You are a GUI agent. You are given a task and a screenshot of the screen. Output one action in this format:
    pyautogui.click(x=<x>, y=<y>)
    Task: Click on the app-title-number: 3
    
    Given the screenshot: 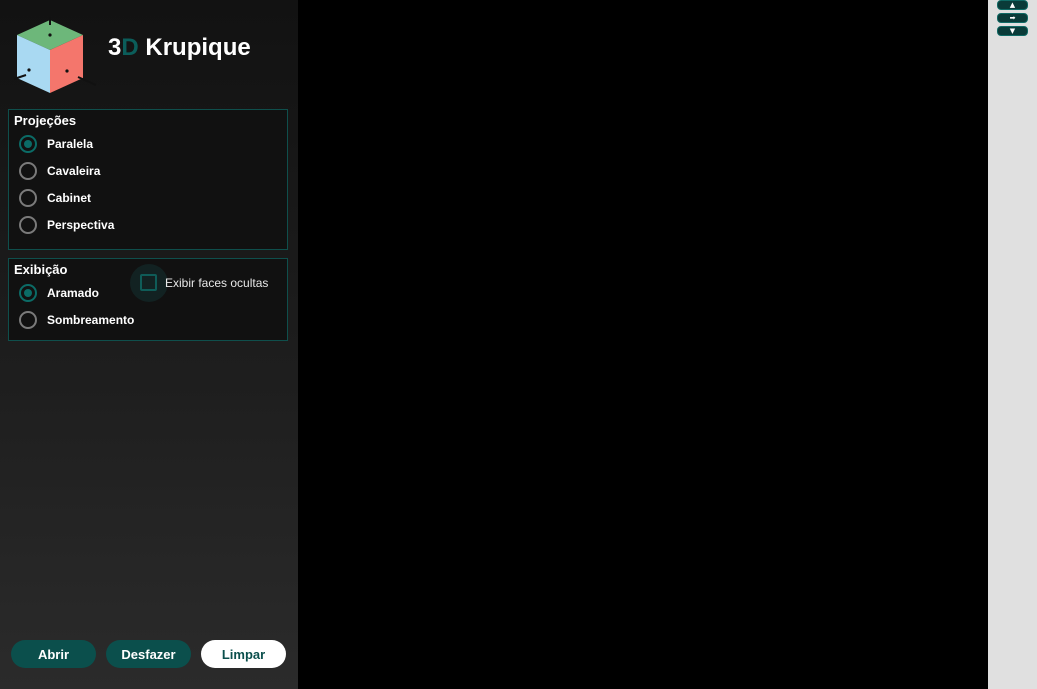 What is the action you would take?
    pyautogui.click(x=115, y=47)
    